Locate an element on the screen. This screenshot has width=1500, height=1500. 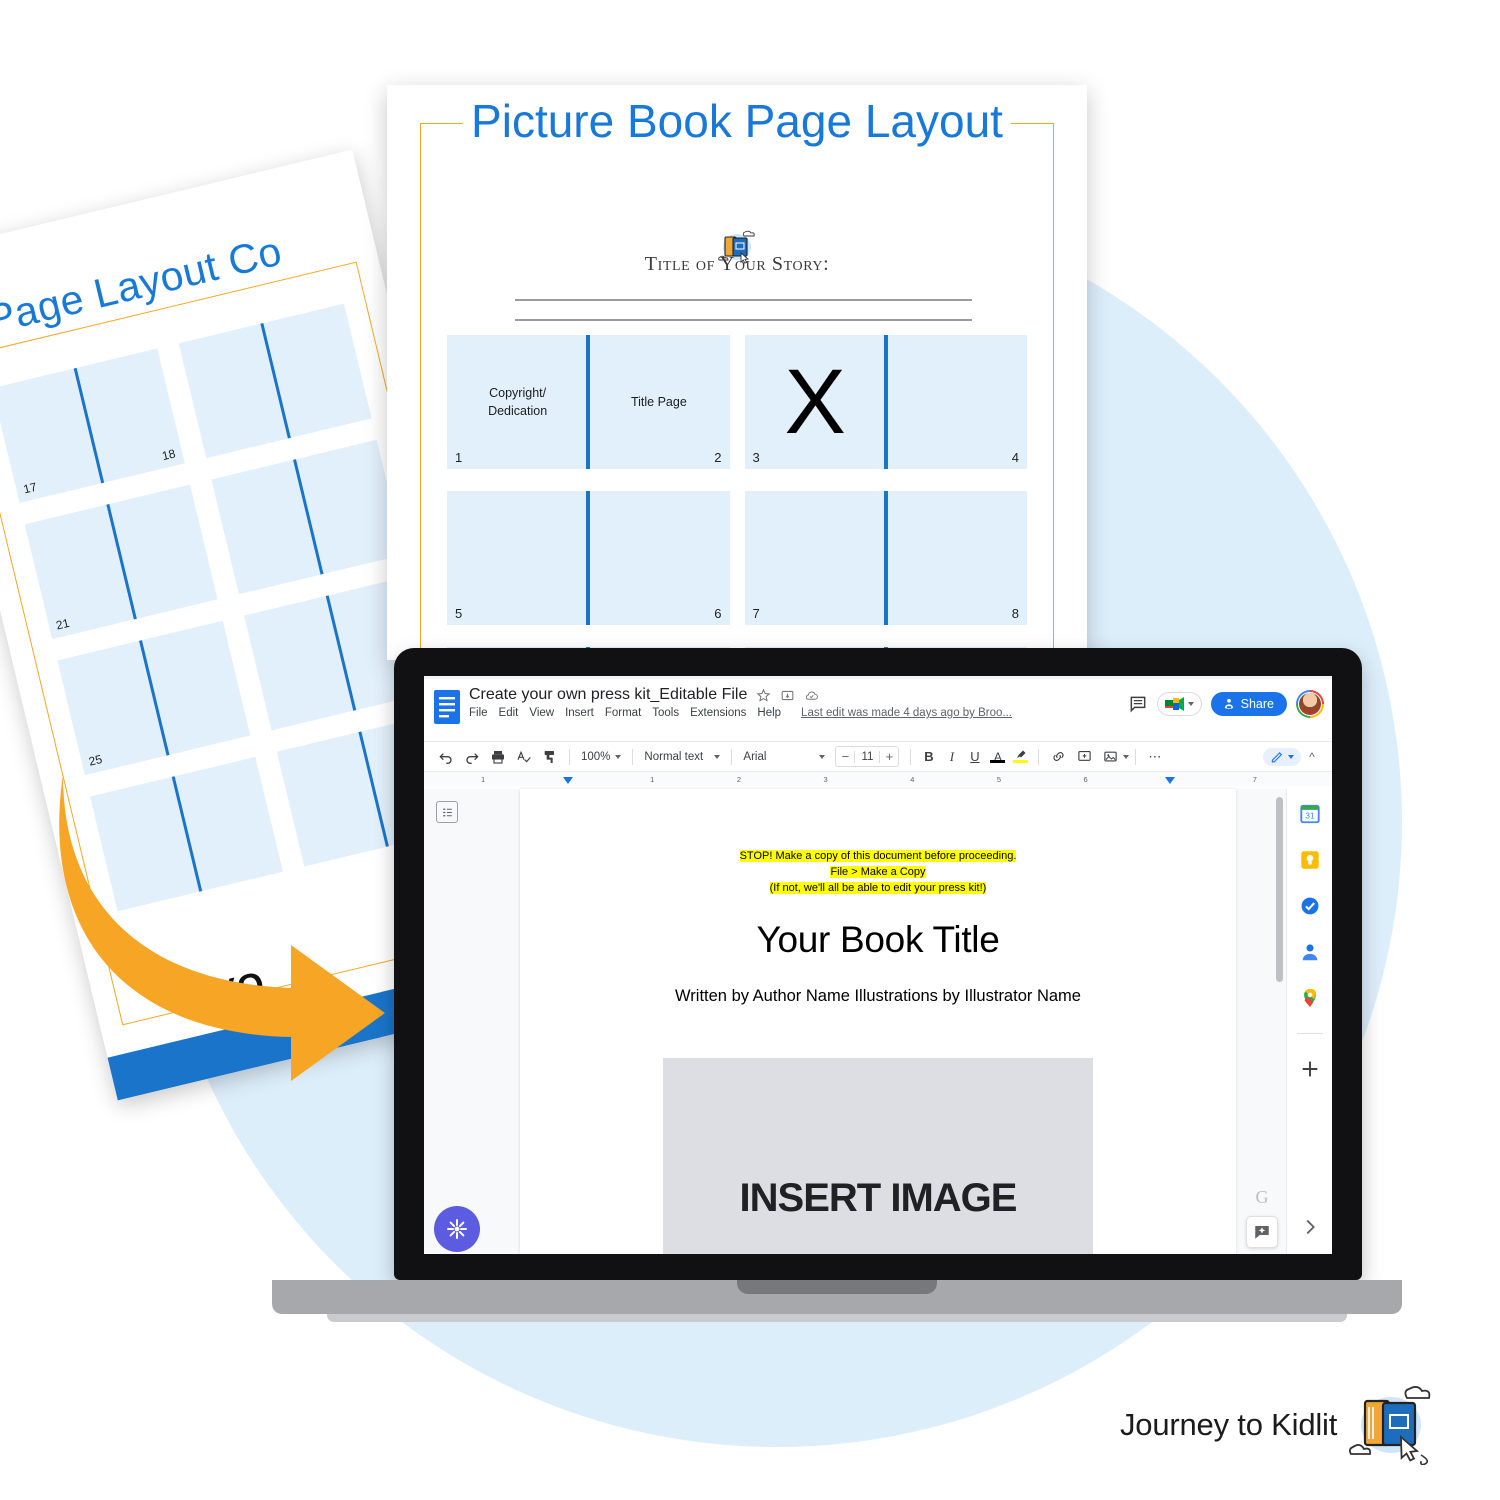
docs-ruler: 1 1 2 3 4 5 6 7 is located at coordinates (878, 778).